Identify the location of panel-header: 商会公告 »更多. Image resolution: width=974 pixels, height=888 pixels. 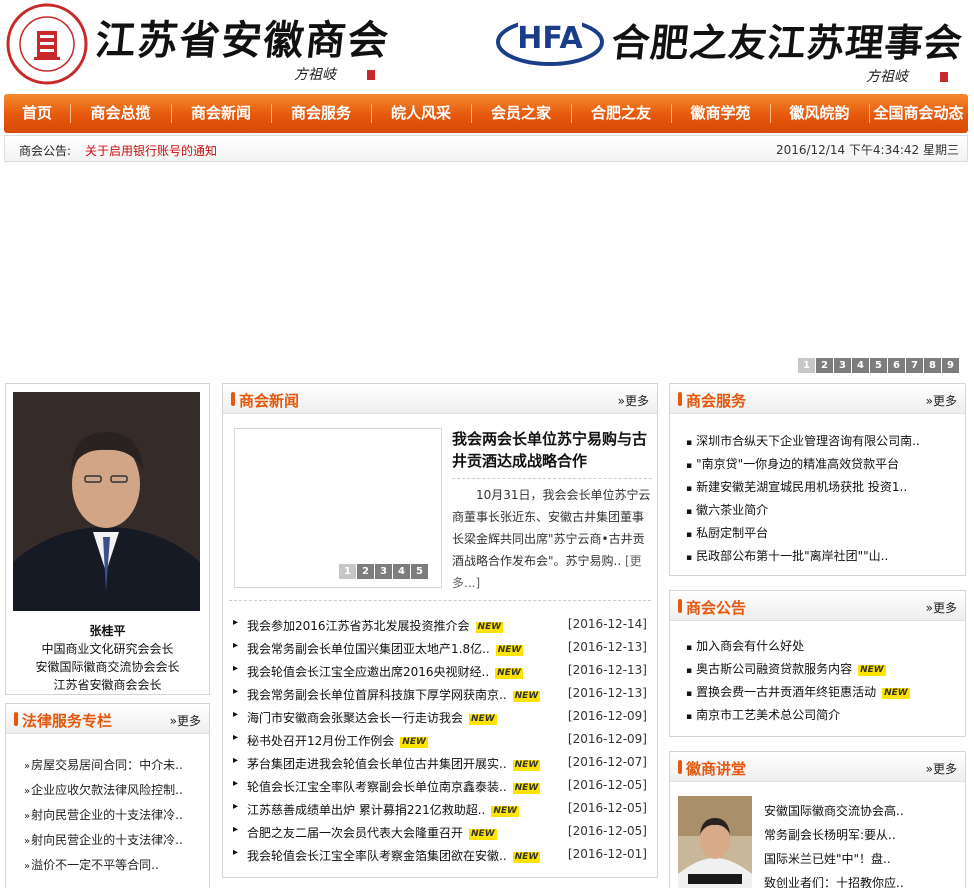
(817, 606).